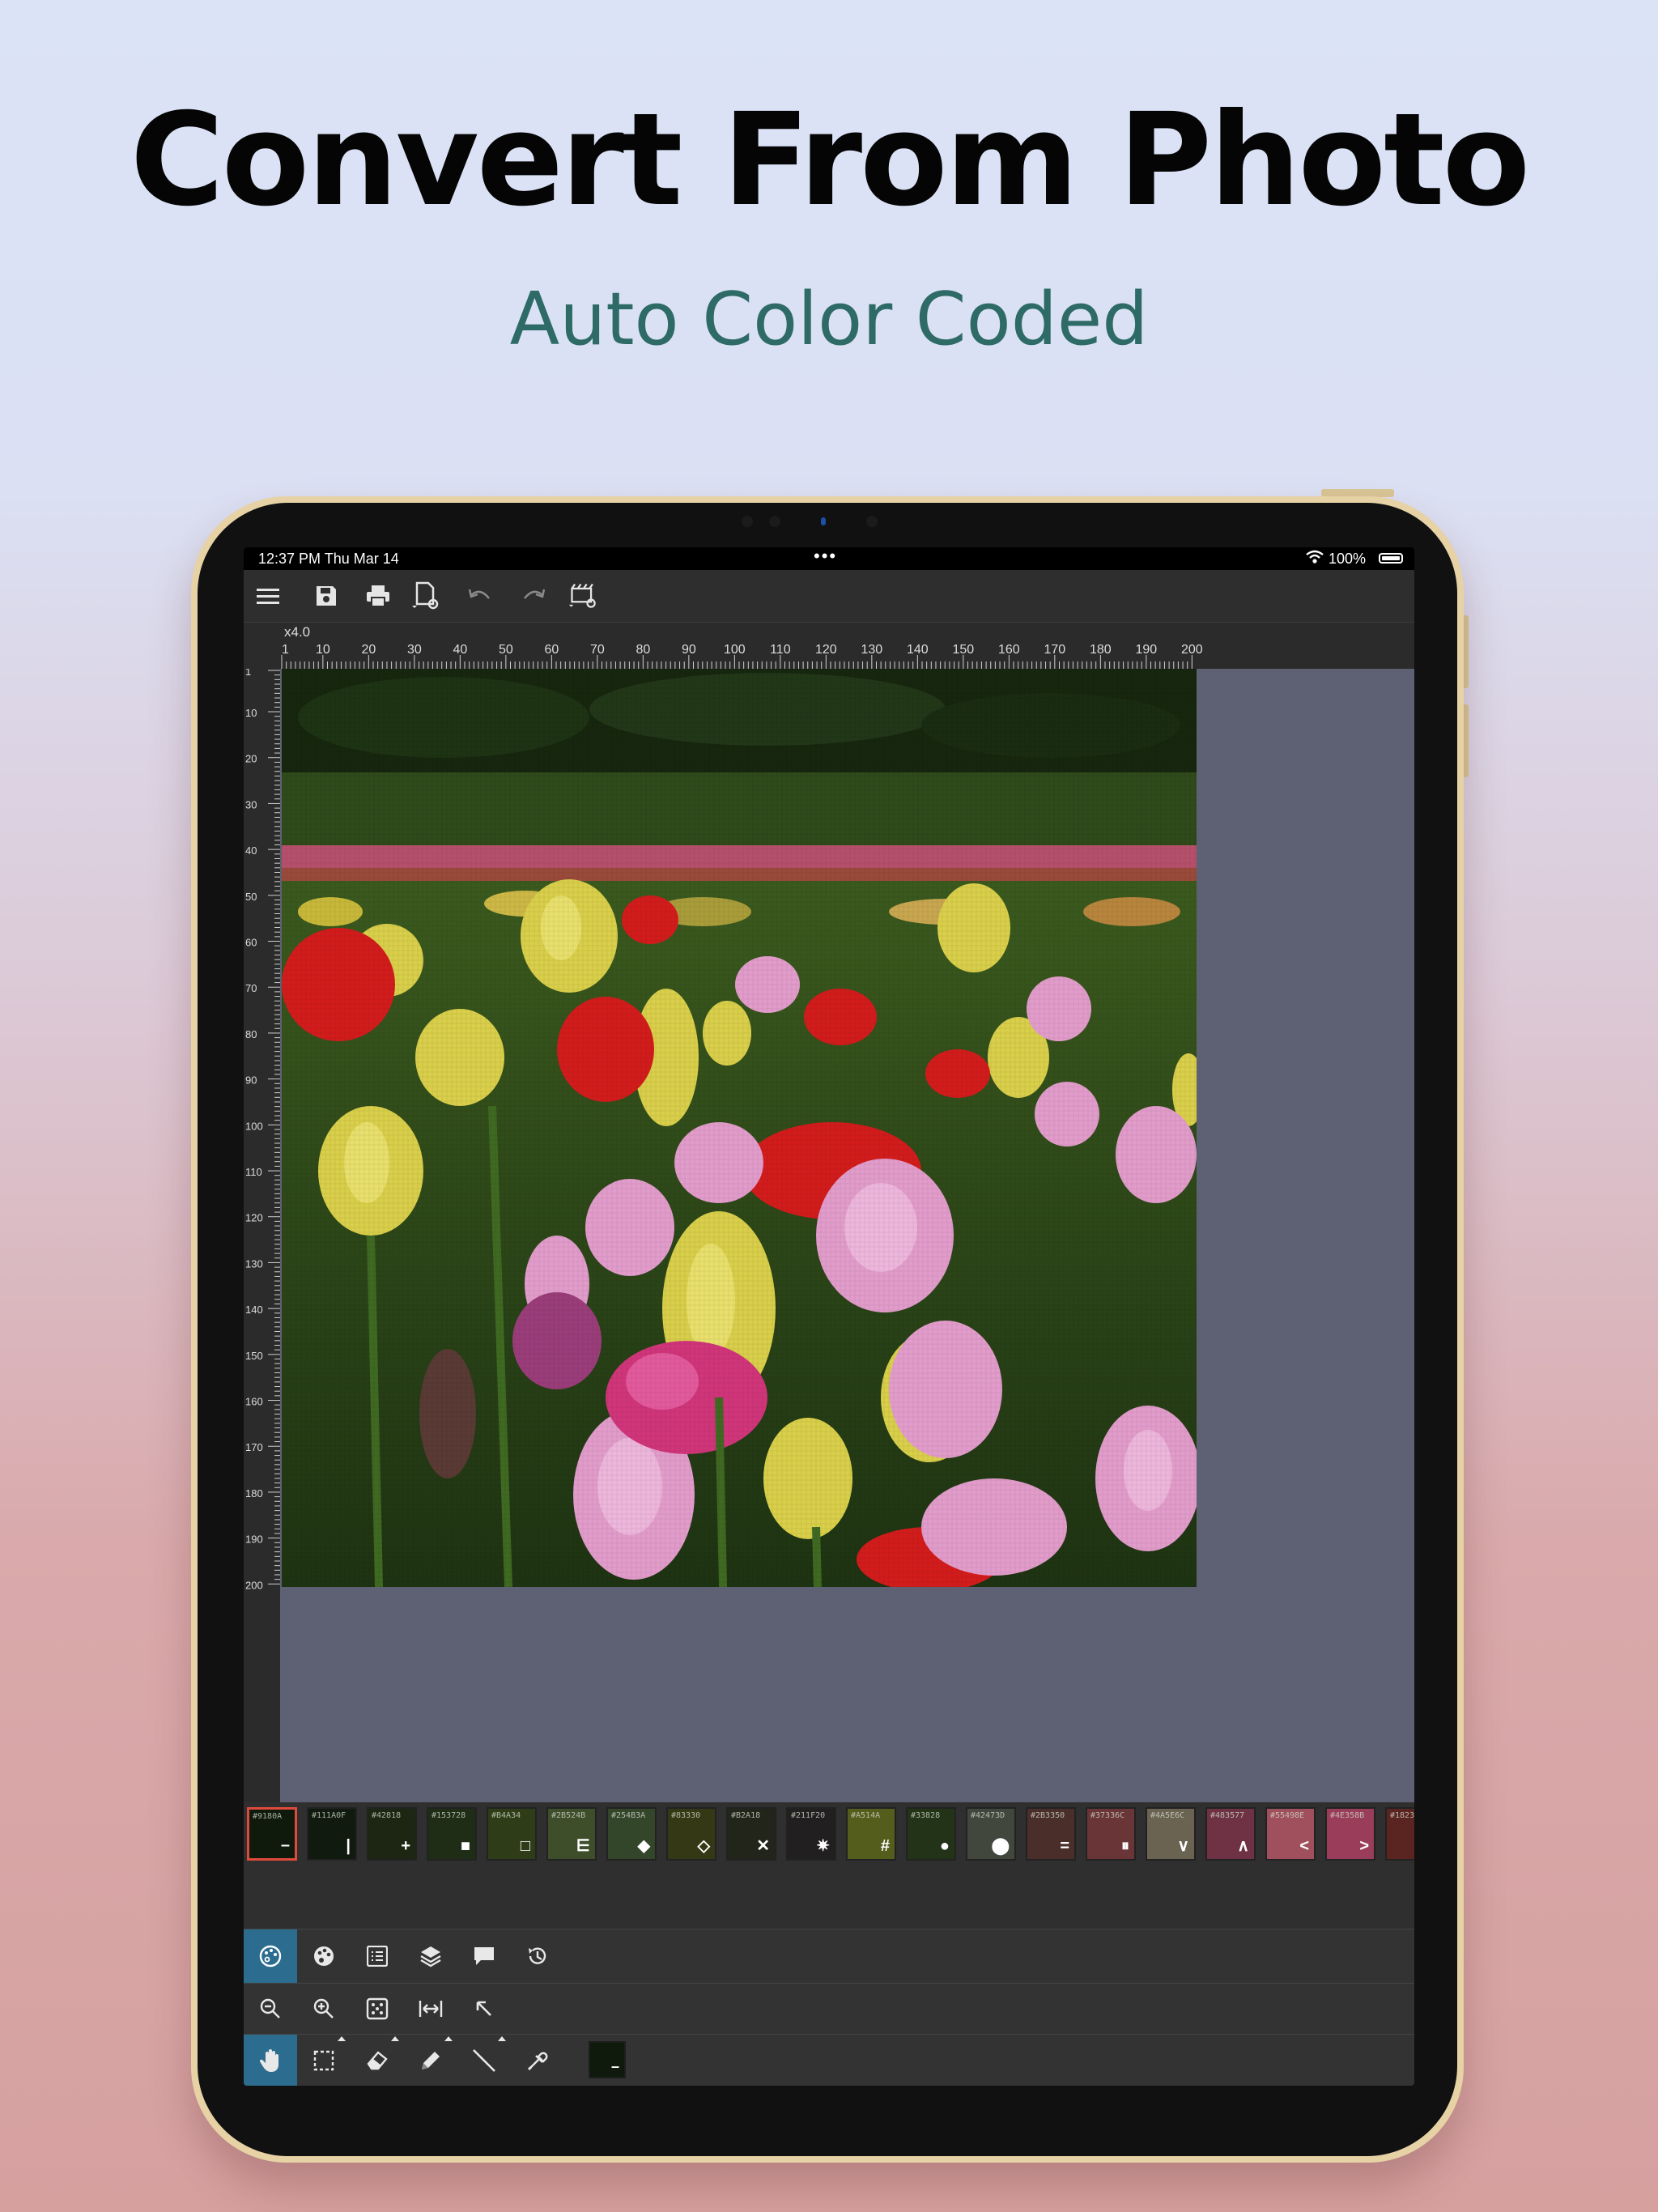 This screenshot has height=2212, width=1658. I want to click on comment-icon, so click(484, 1956).